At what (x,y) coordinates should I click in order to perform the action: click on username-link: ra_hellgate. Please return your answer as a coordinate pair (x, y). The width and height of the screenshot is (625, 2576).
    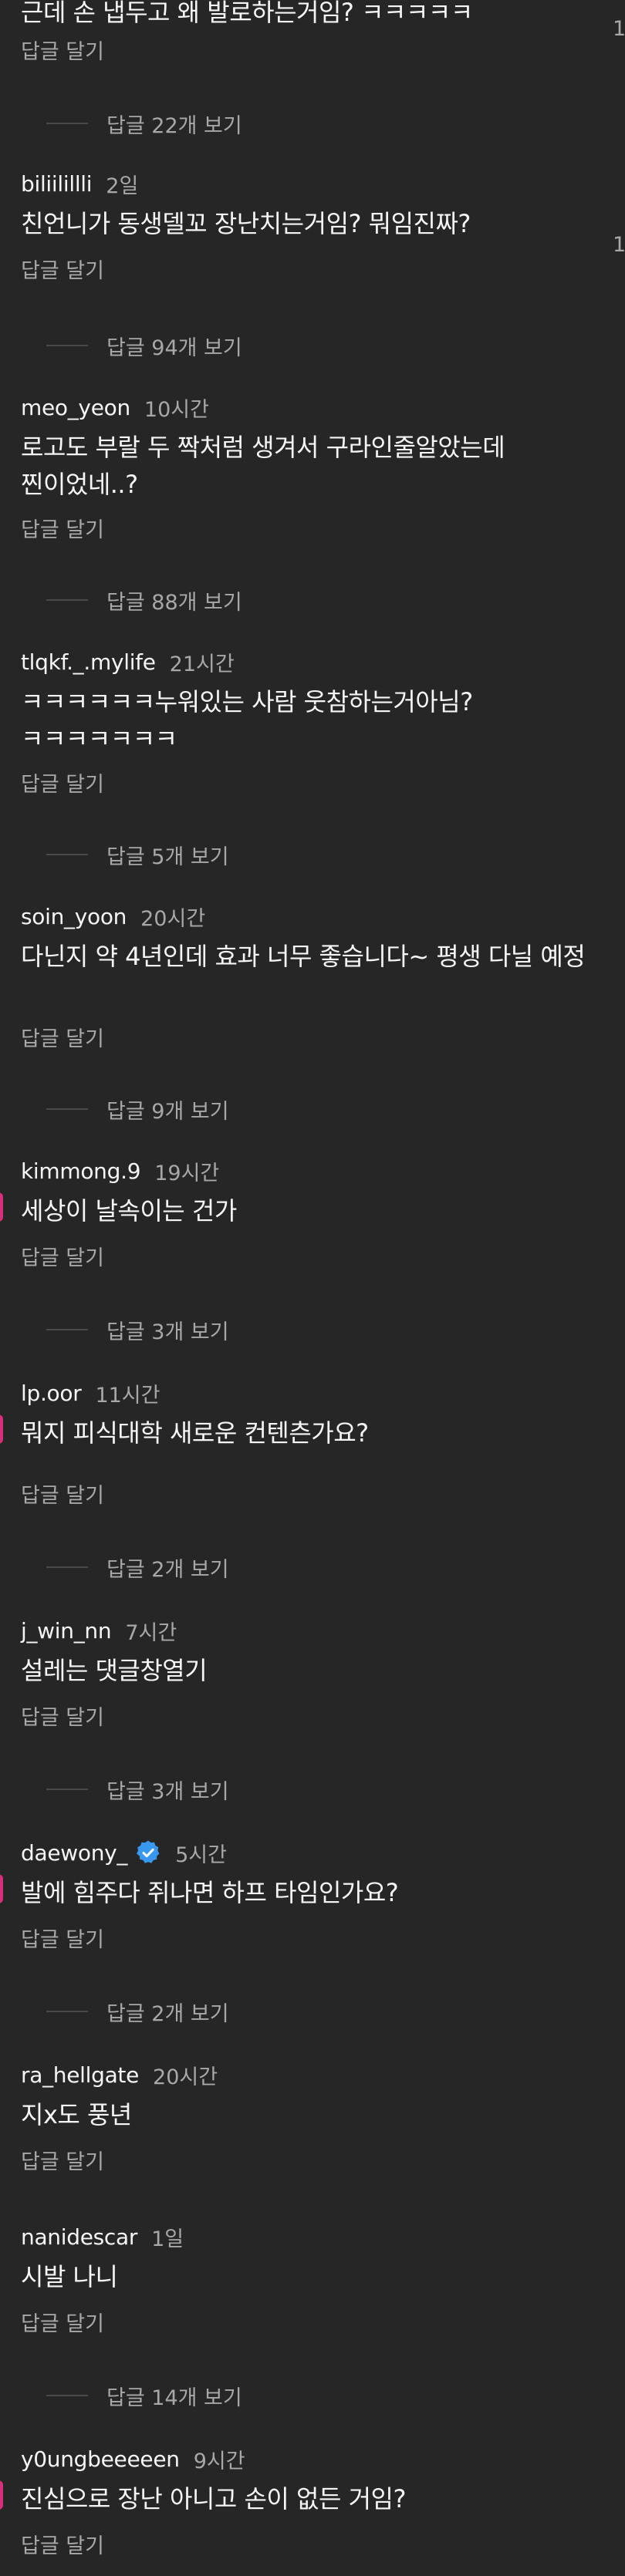
    Looking at the image, I should click on (80, 2075).